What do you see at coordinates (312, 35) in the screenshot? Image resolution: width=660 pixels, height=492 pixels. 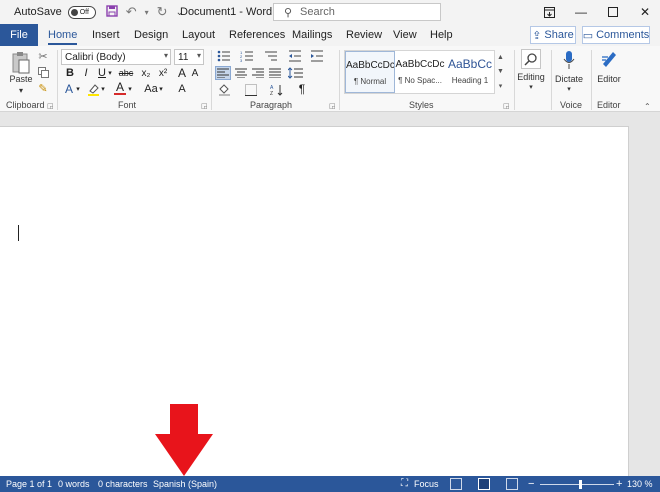 I see `tab-mailings: Mailings` at bounding box center [312, 35].